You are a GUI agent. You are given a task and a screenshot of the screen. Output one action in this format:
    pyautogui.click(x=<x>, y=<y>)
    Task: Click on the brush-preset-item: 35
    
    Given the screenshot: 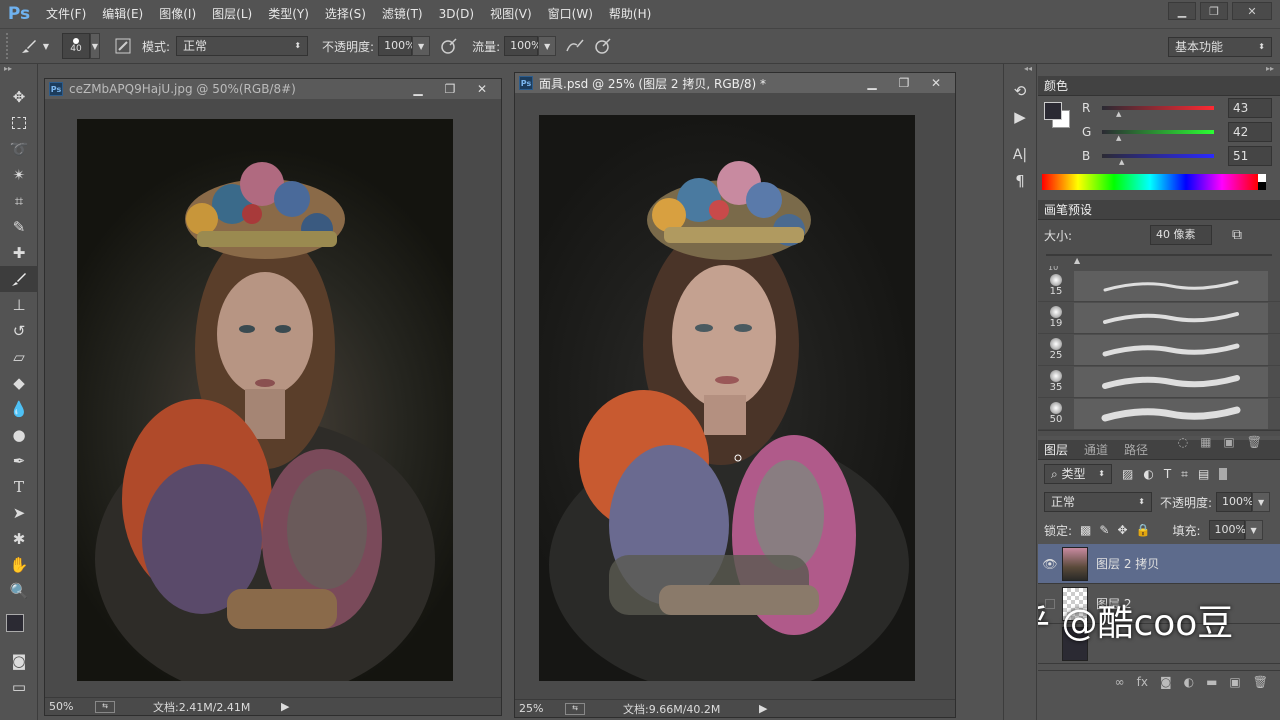 What is the action you would take?
    pyautogui.click(x=1159, y=382)
    